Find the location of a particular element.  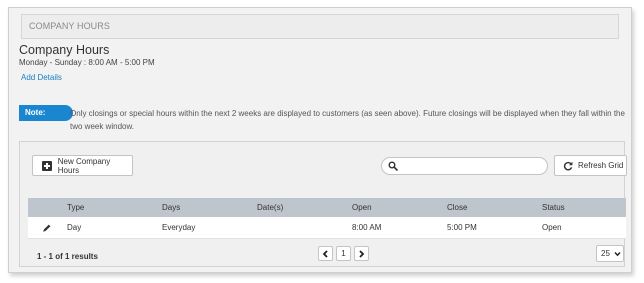

next-page-button is located at coordinates (361, 253).